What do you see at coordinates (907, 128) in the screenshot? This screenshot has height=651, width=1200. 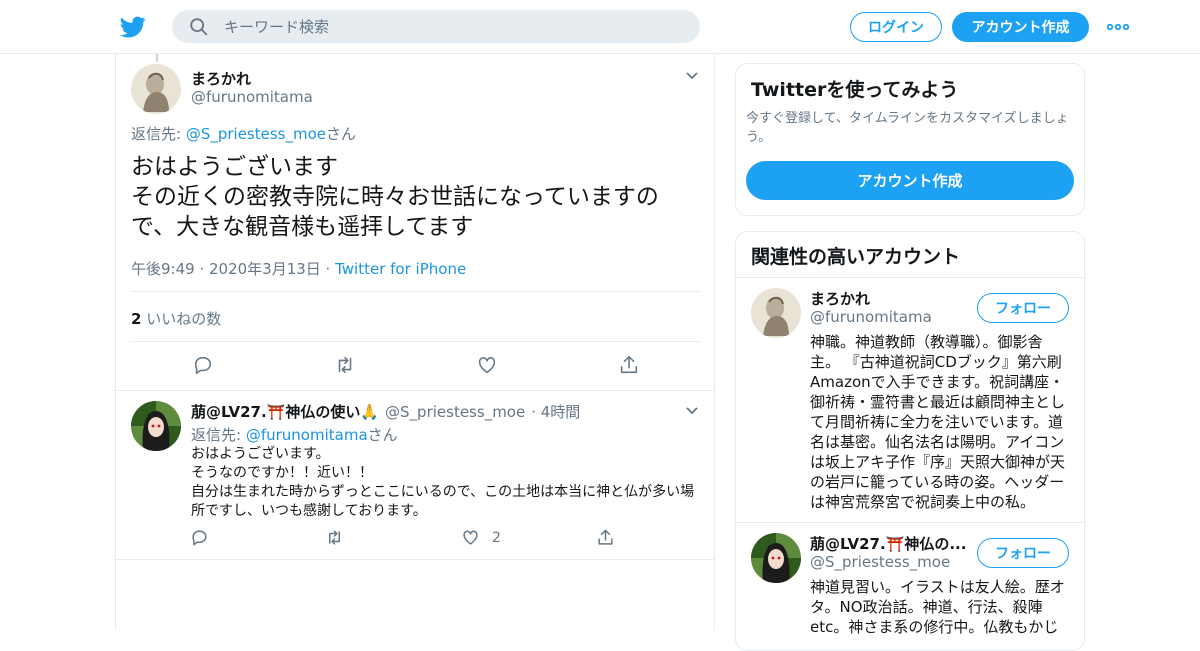 I see `signup-card-description: 今すぐ登録して、タイムラインをカスタマイズしましょう。` at bounding box center [907, 128].